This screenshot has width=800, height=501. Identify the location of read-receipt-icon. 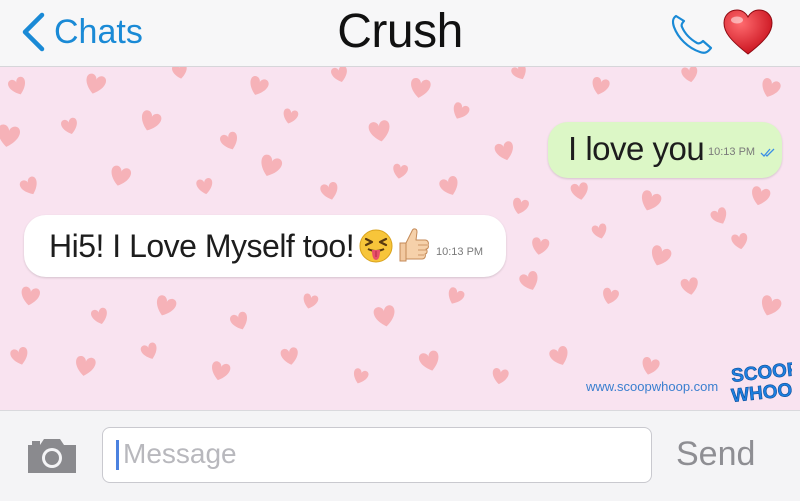
(768, 152).